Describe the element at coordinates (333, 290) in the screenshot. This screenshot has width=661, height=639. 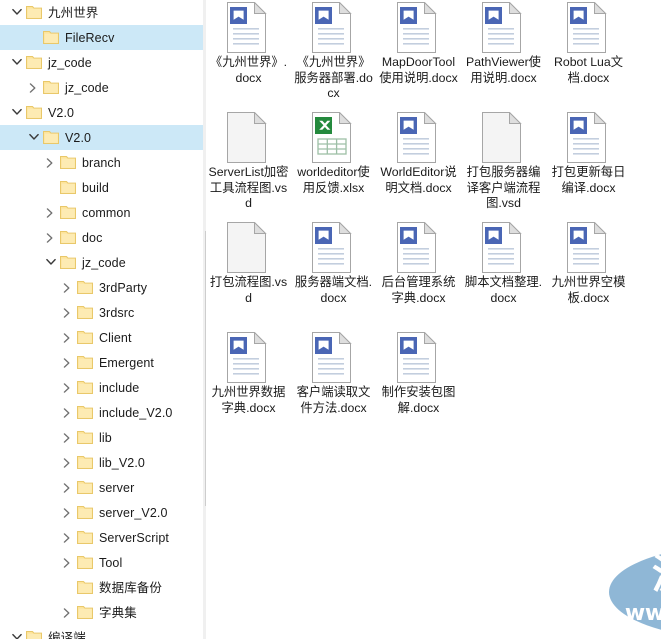
I see `file-name-label: 服务器端文档.docx` at that location.